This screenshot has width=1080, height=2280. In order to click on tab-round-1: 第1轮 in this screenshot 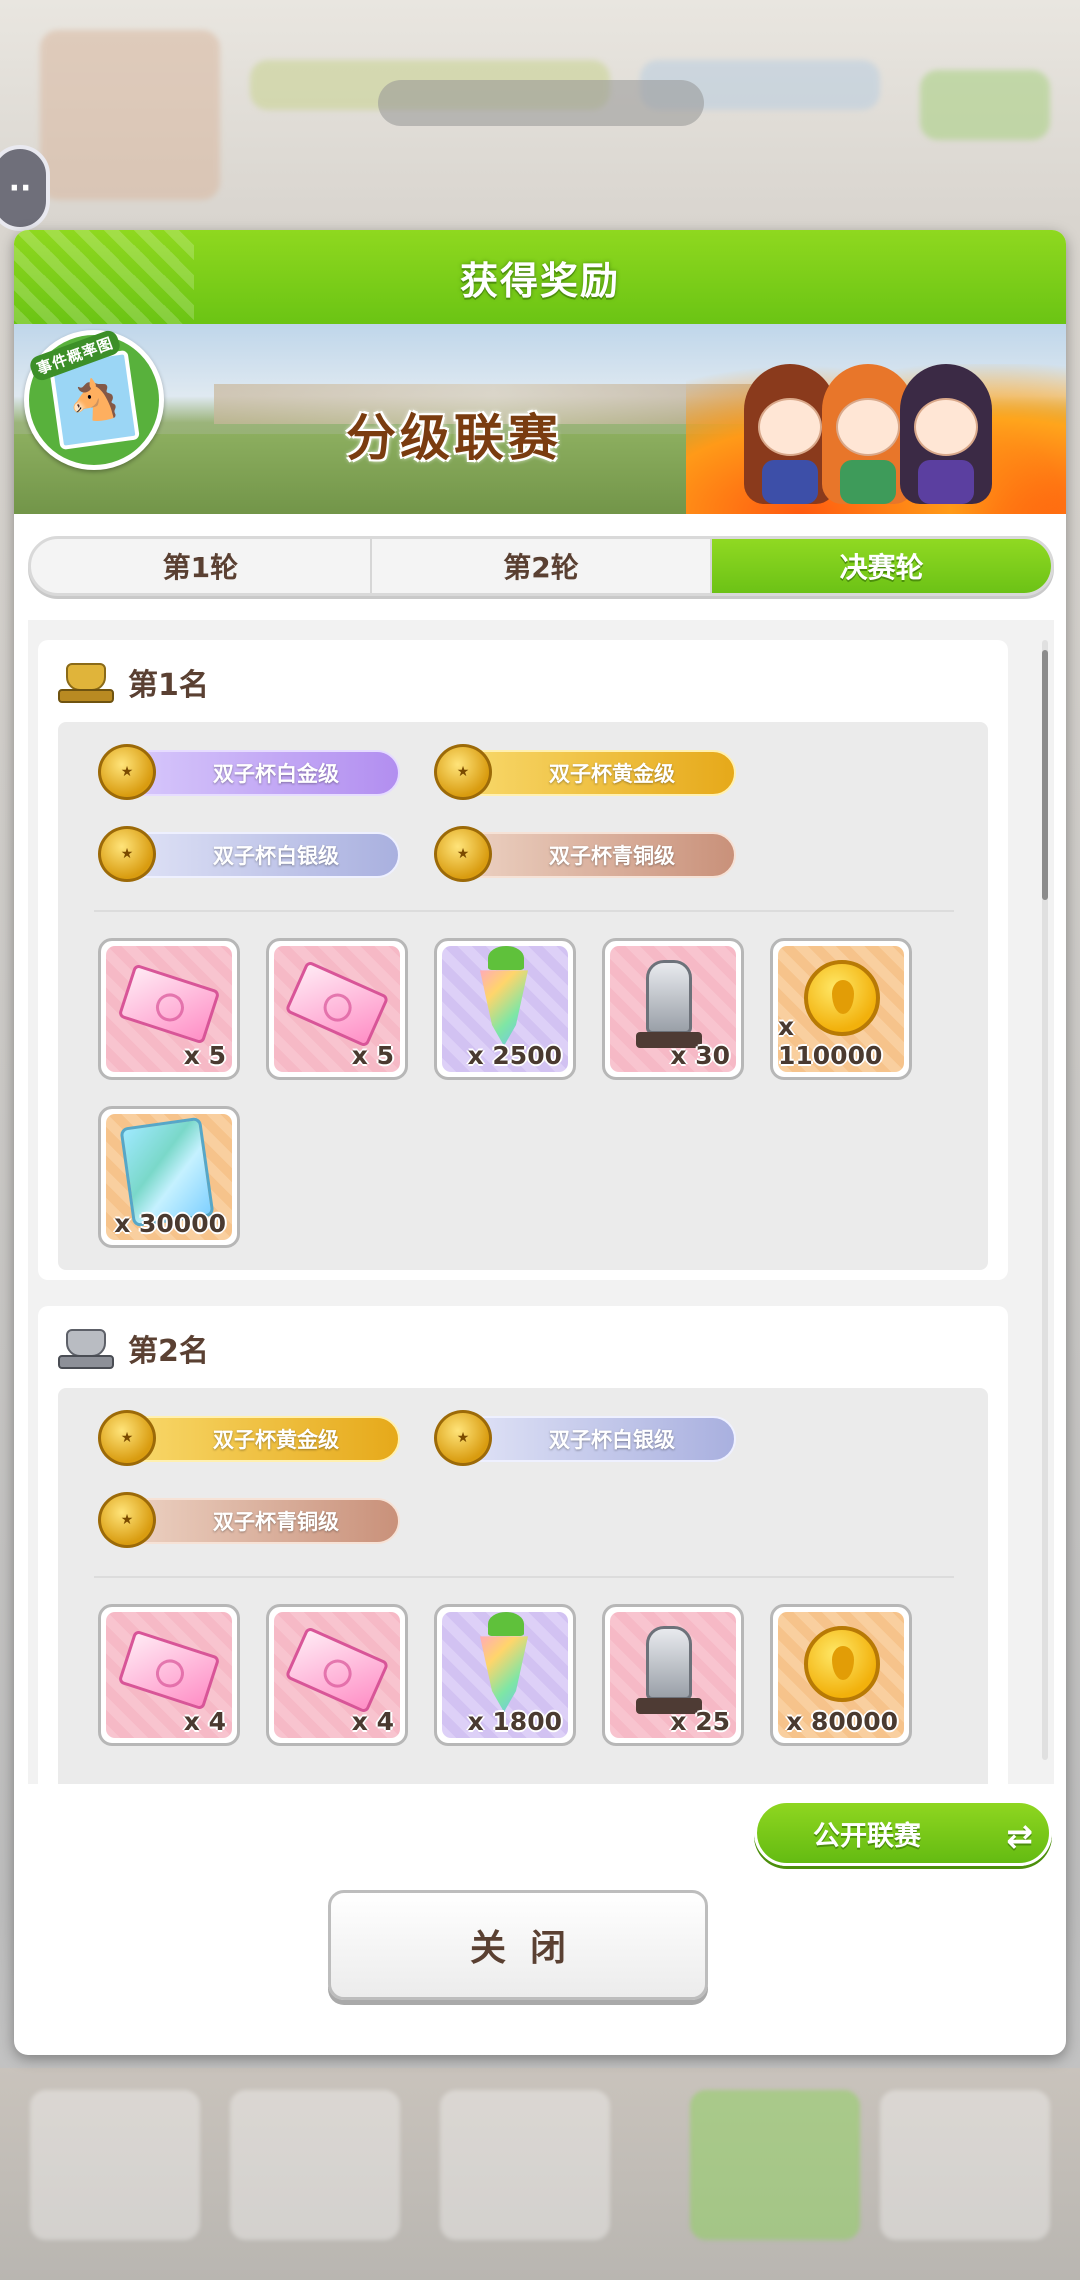, I will do `click(201, 566)`.